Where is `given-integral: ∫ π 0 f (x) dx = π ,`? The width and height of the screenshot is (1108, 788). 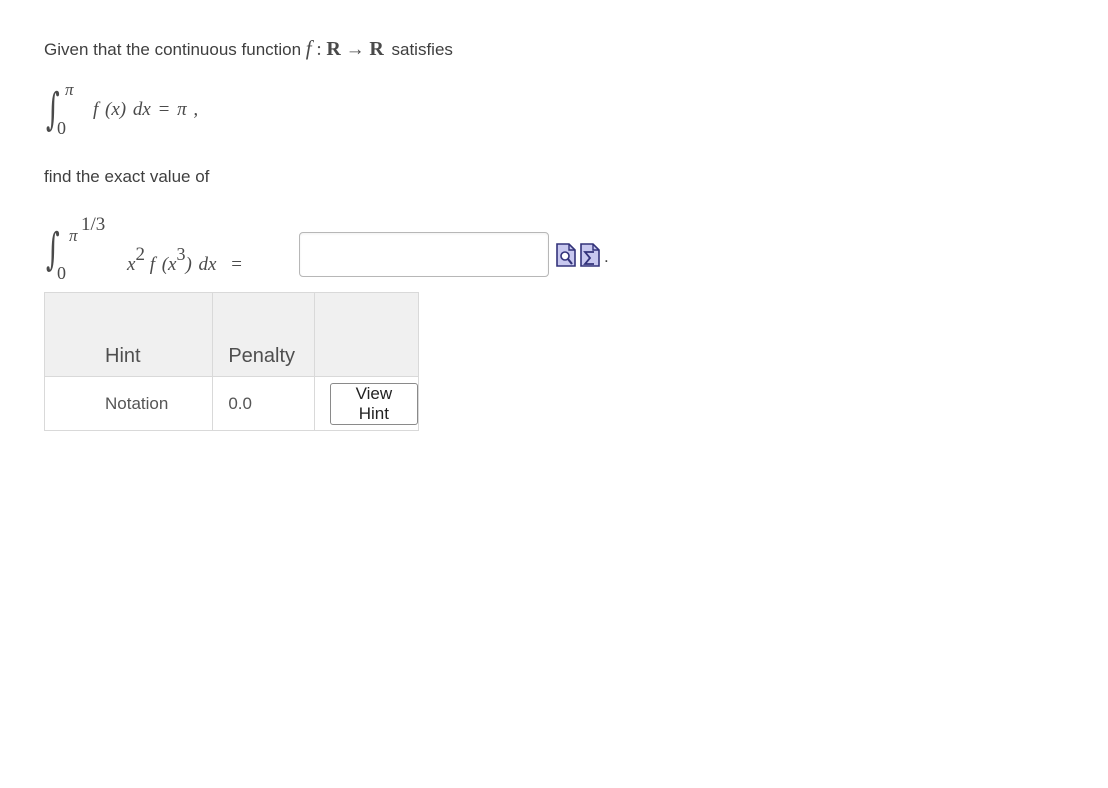
given-integral: ∫ π 0 f (x) dx = π , is located at coordinates (154, 112).